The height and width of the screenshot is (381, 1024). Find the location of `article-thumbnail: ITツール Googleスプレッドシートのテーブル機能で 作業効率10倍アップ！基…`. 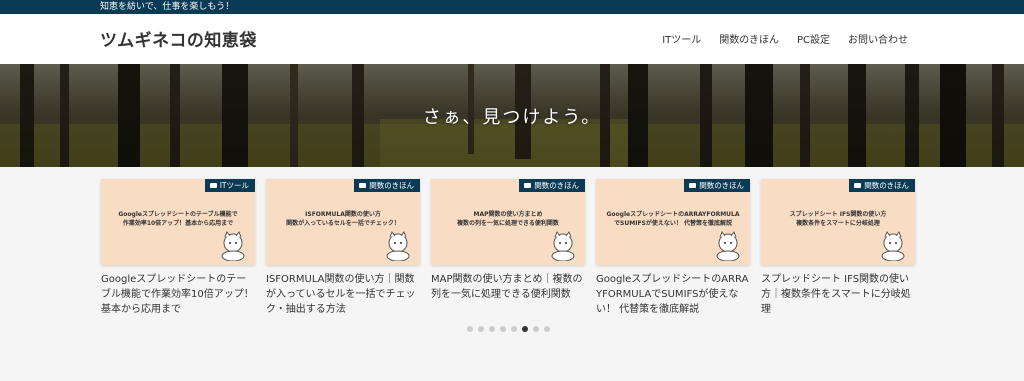

article-thumbnail: ITツール Googleスプレッドシートのテーブル機能で 作業効率10倍アップ！基… is located at coordinates (178, 222).